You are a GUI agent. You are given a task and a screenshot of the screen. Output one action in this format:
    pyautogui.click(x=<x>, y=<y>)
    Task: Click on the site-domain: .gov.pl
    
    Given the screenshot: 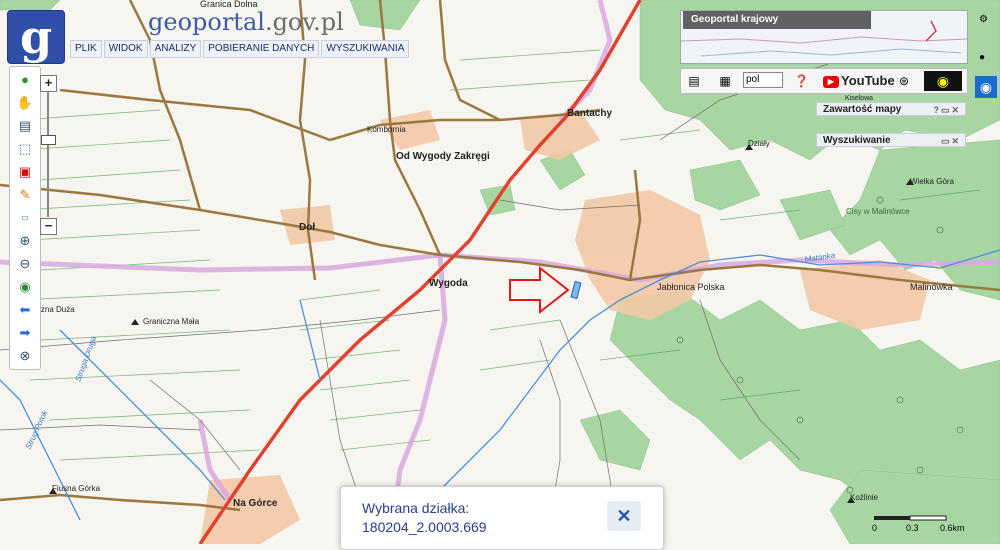 What is the action you would take?
    pyautogui.click(x=304, y=22)
    